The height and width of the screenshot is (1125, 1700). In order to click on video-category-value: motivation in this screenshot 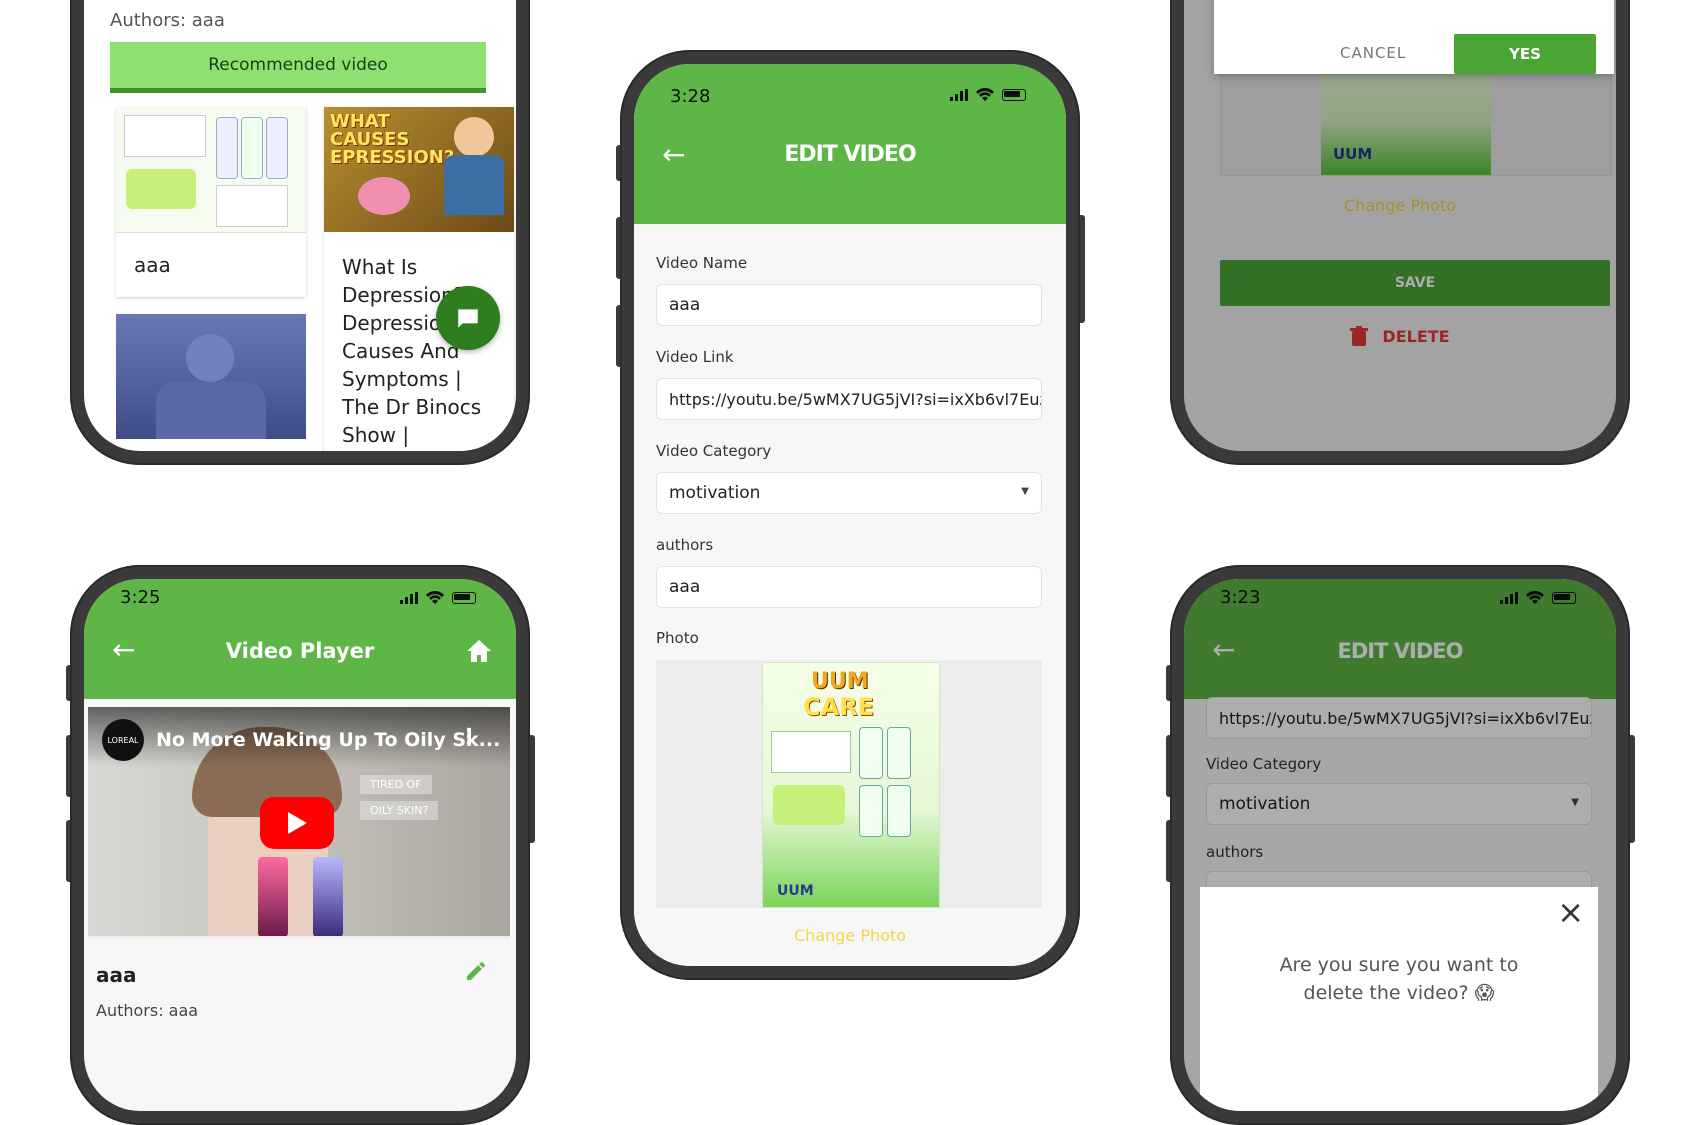, I will do `click(715, 493)`.